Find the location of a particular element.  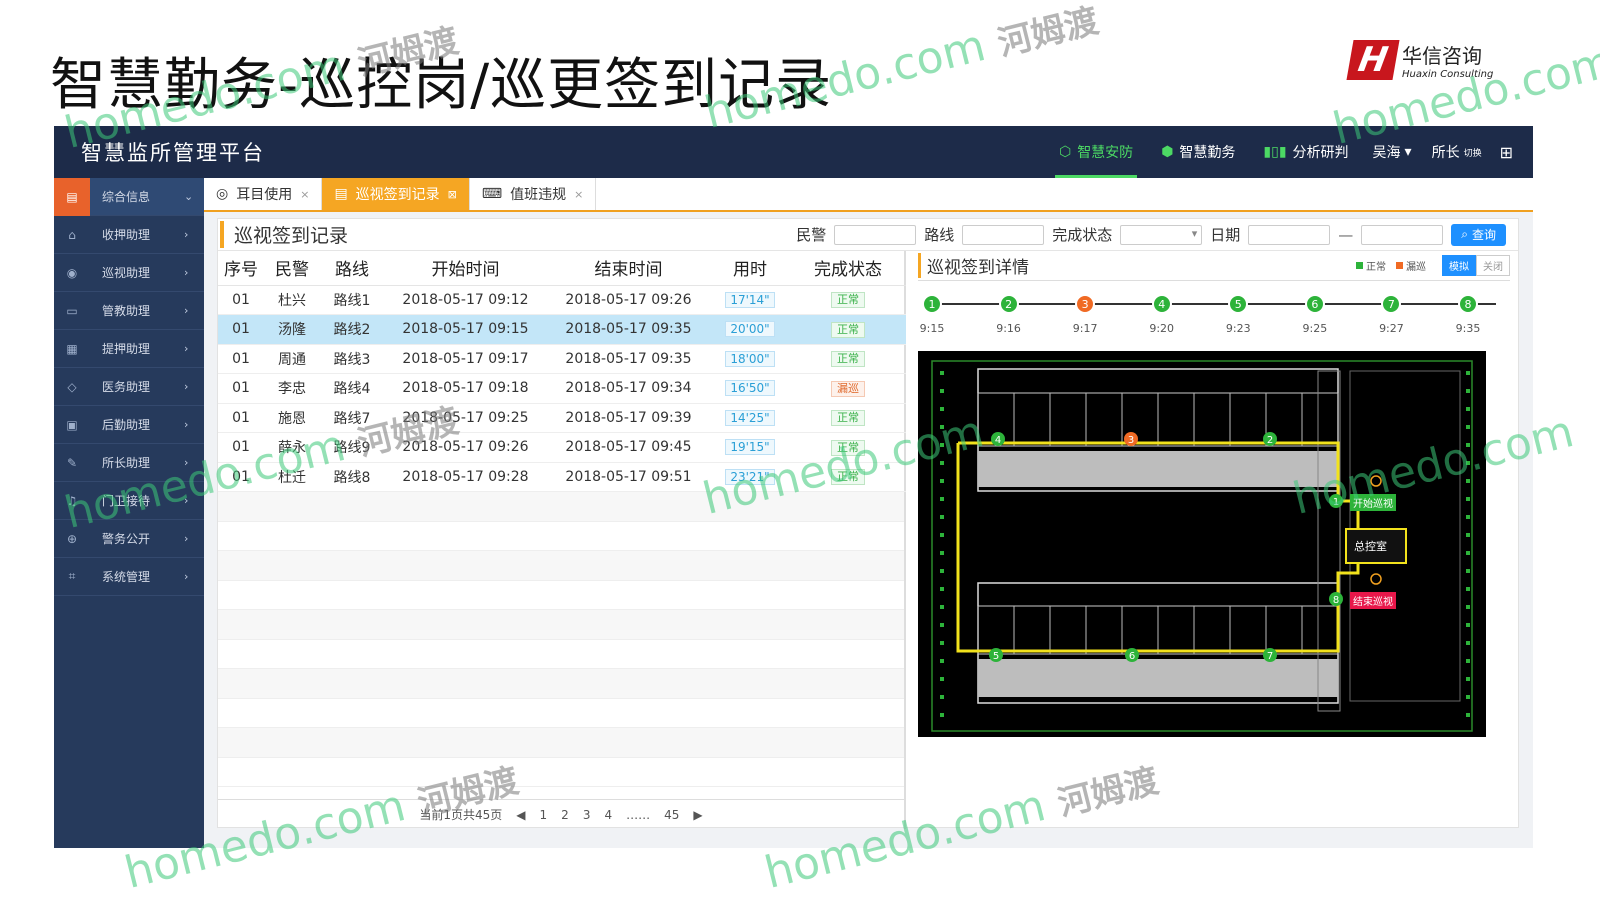

page-link: 3 is located at coordinates (587, 815).